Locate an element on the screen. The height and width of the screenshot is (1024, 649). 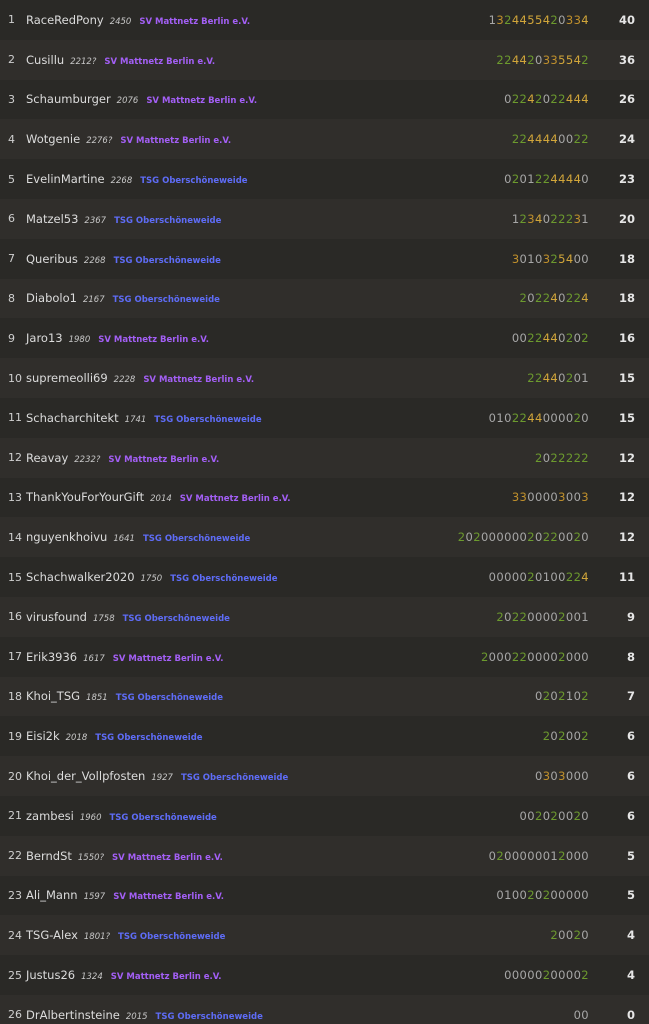
player-cell: Schacharchitekt 1741 TSG Oberschöneweide is located at coordinates (144, 418).